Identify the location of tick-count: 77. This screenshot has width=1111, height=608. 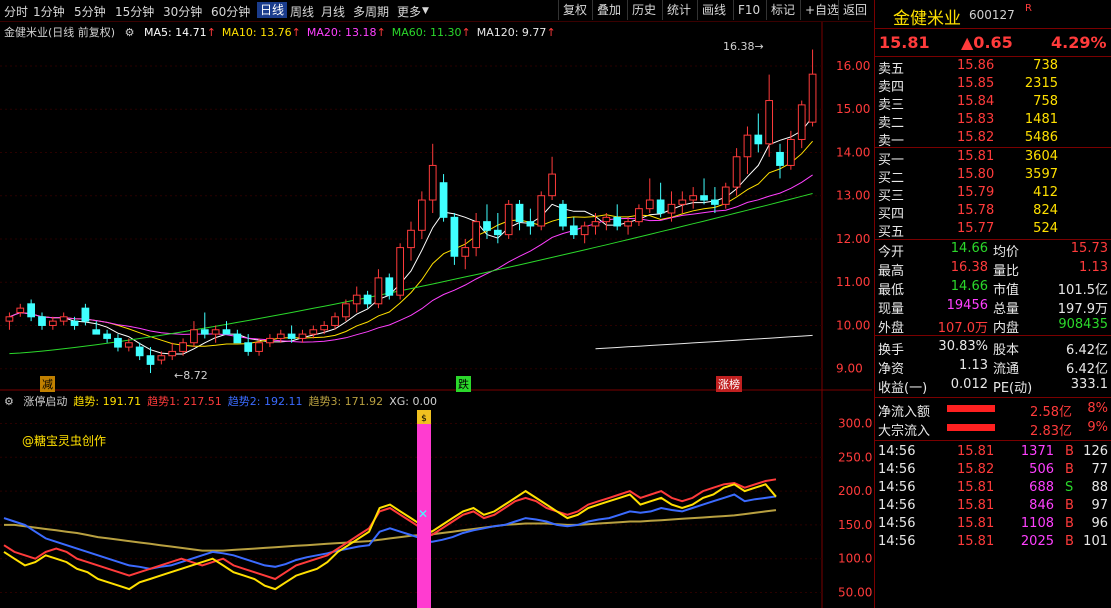
(1099, 469).